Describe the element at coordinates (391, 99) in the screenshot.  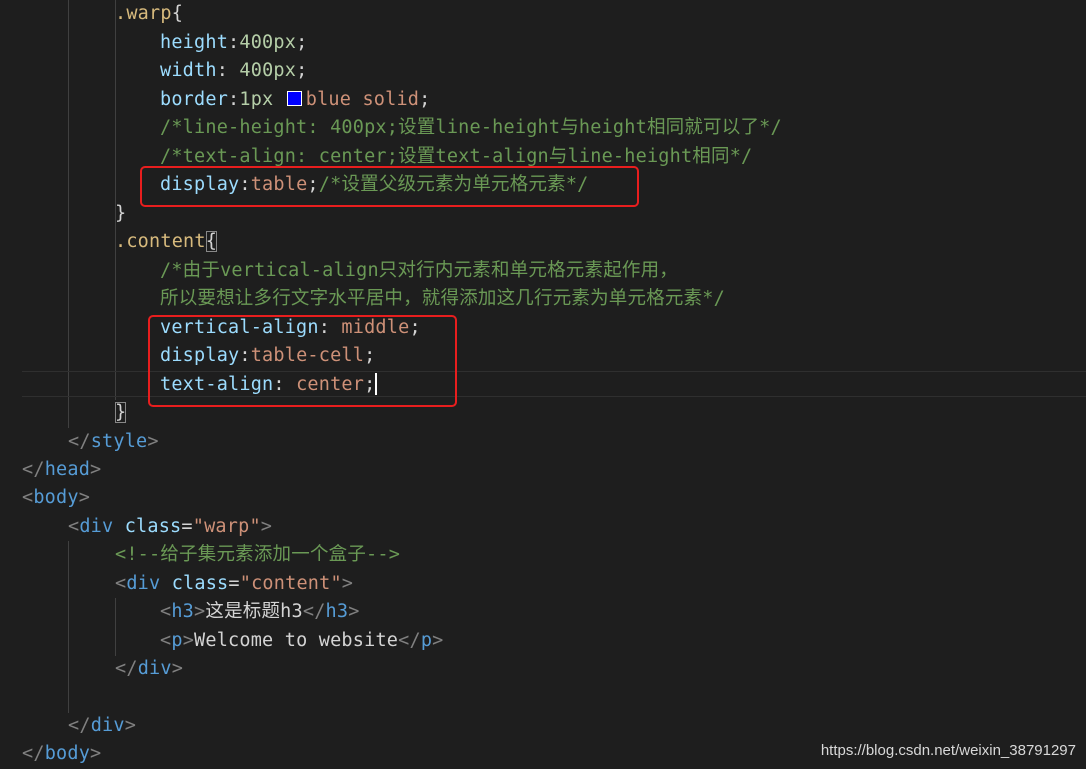
I see `border-style-value: solid` at that location.